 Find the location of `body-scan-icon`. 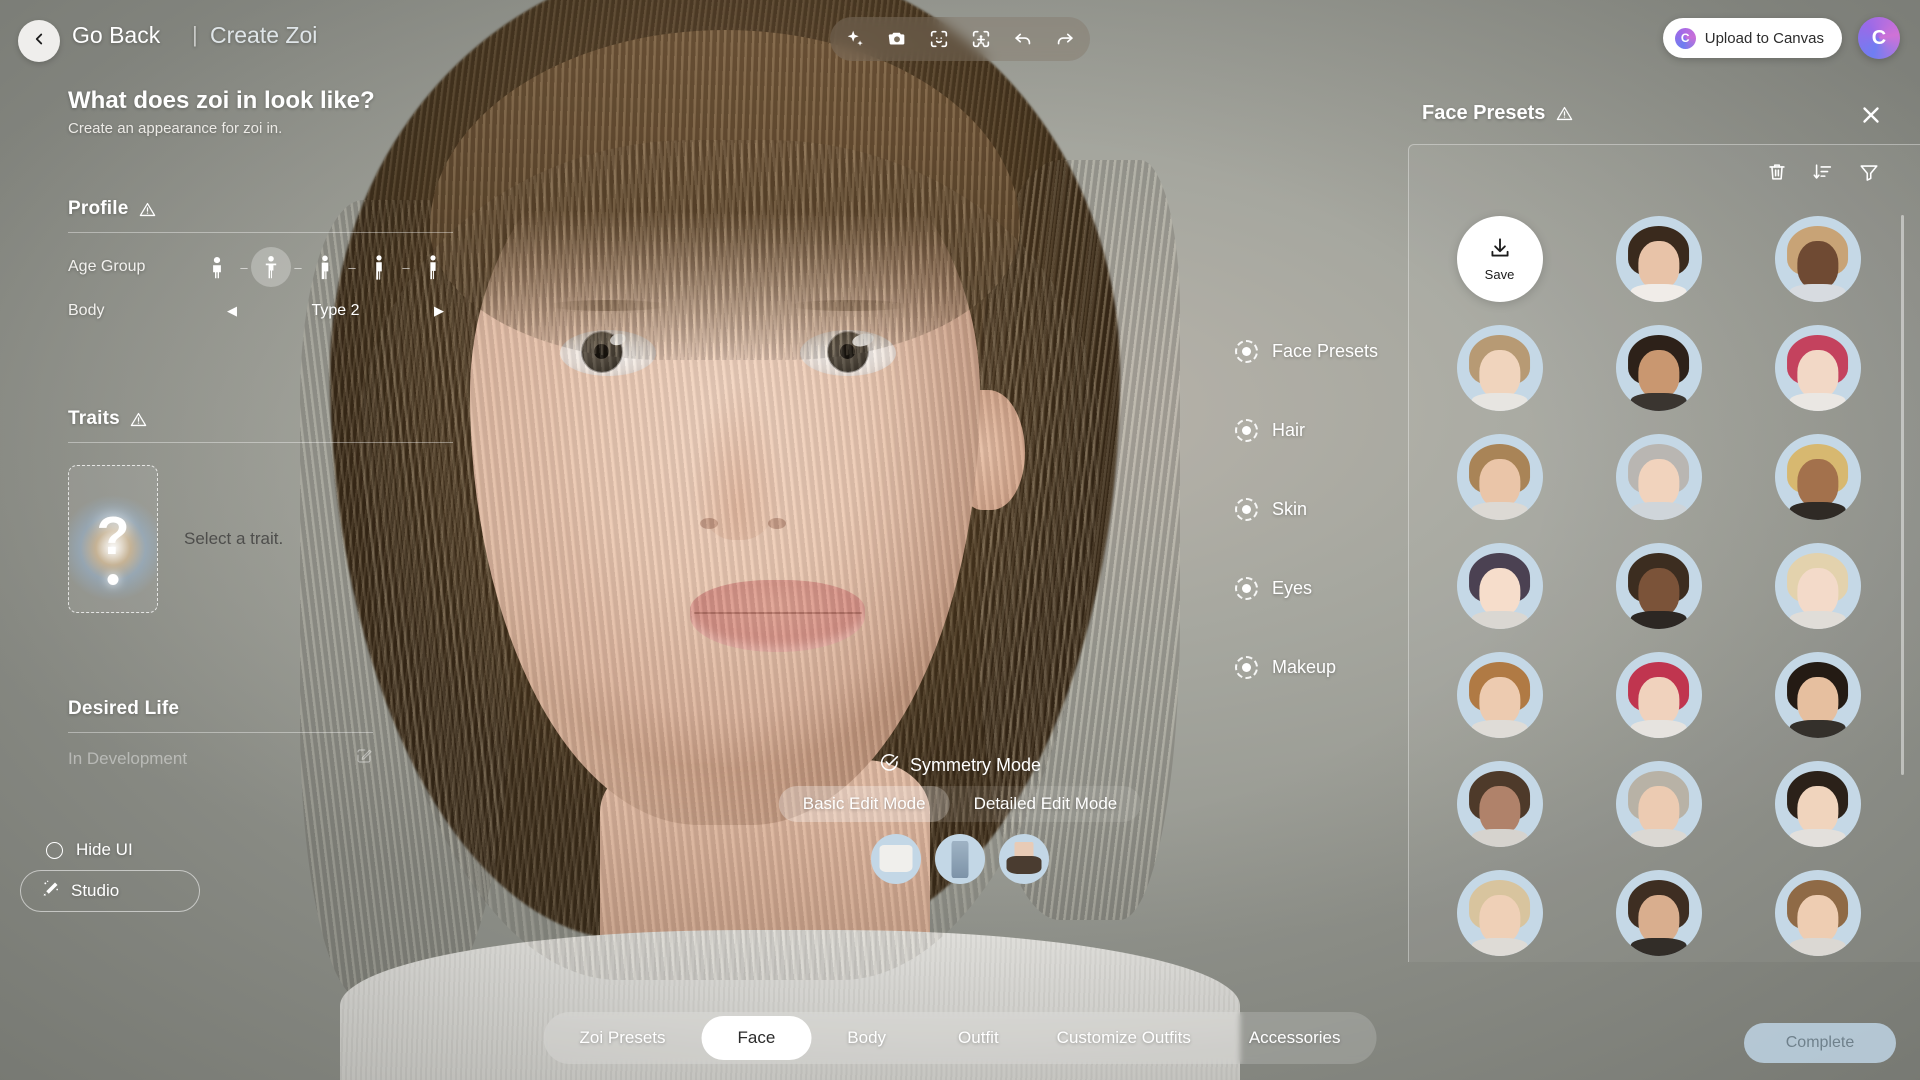

body-scan-icon is located at coordinates (981, 39).